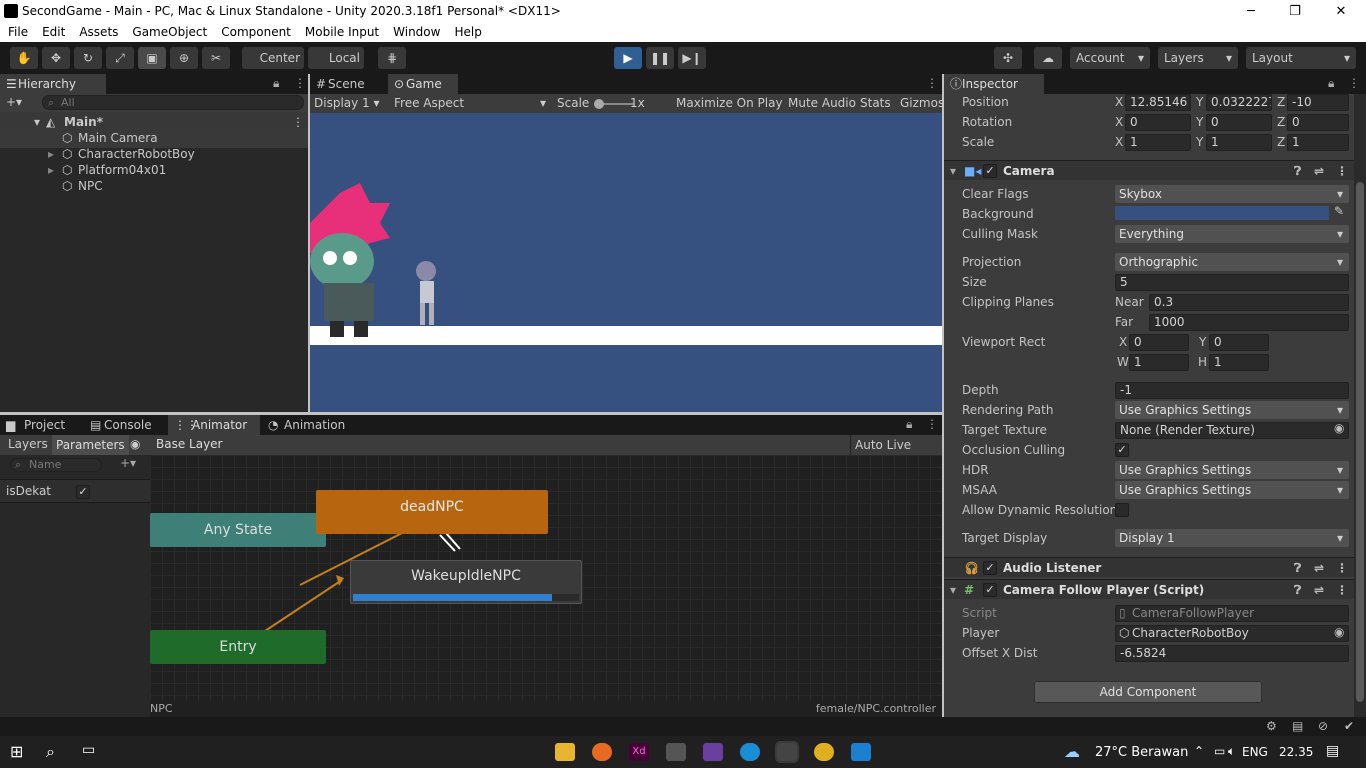 This screenshot has height=768, width=1366. I want to click on tab-layers: Layers, so click(28, 444).